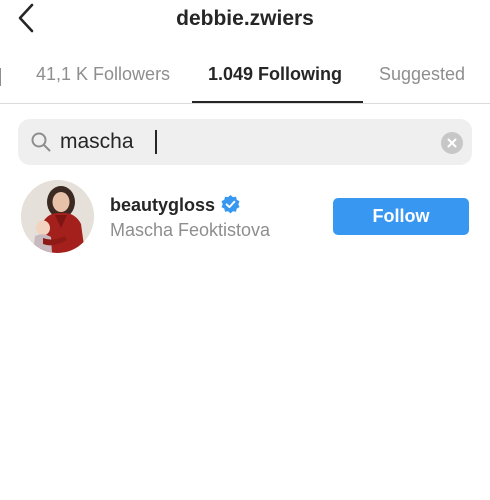 Image resolution: width=490 pixels, height=500 pixels. What do you see at coordinates (245, 103) in the screenshot?
I see `tabs-divider` at bounding box center [245, 103].